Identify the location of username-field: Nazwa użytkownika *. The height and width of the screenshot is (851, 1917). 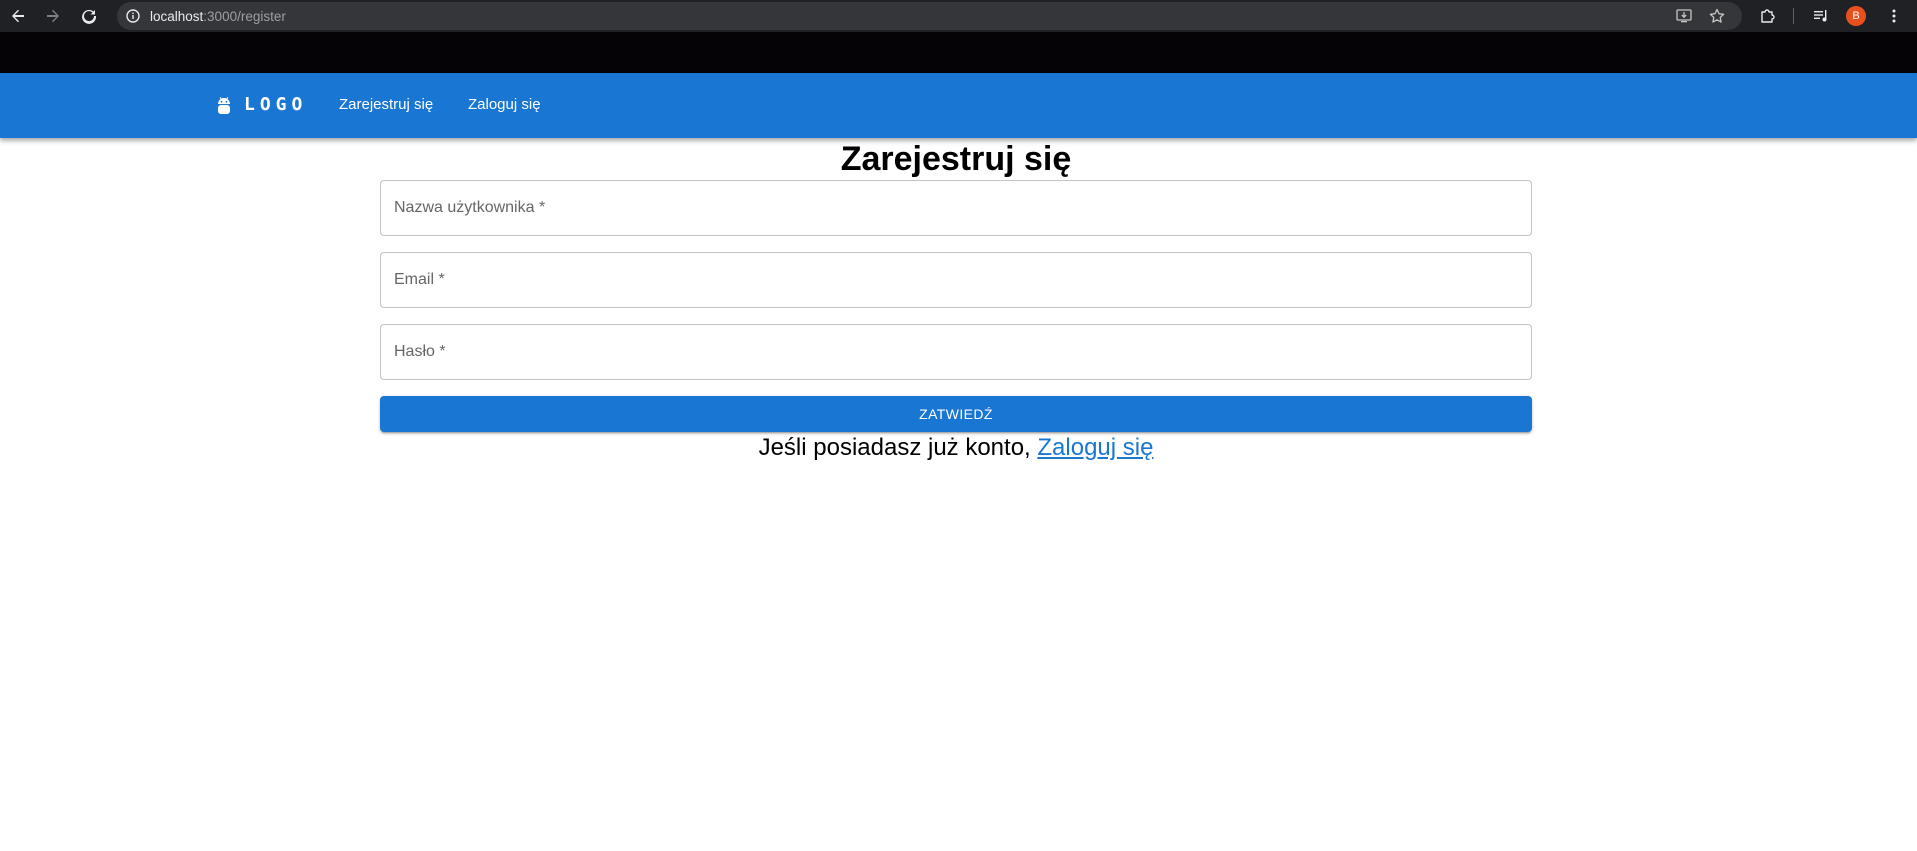
(956, 208).